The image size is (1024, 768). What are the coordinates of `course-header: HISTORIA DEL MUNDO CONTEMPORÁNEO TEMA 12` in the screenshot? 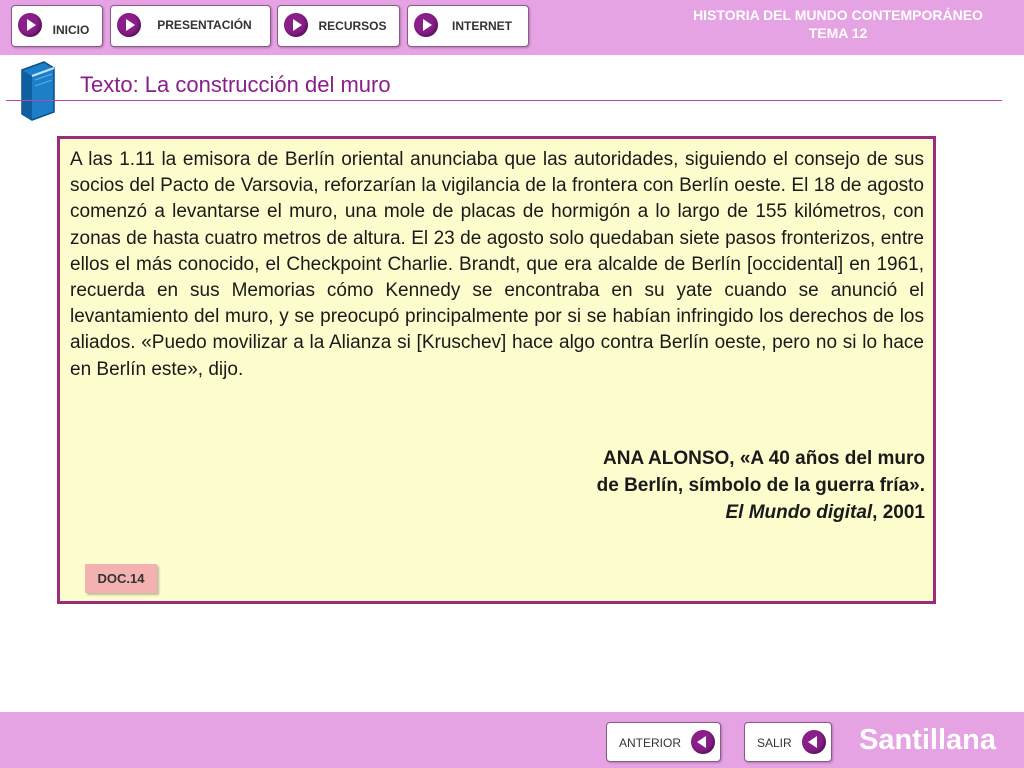 It's located at (838, 24).